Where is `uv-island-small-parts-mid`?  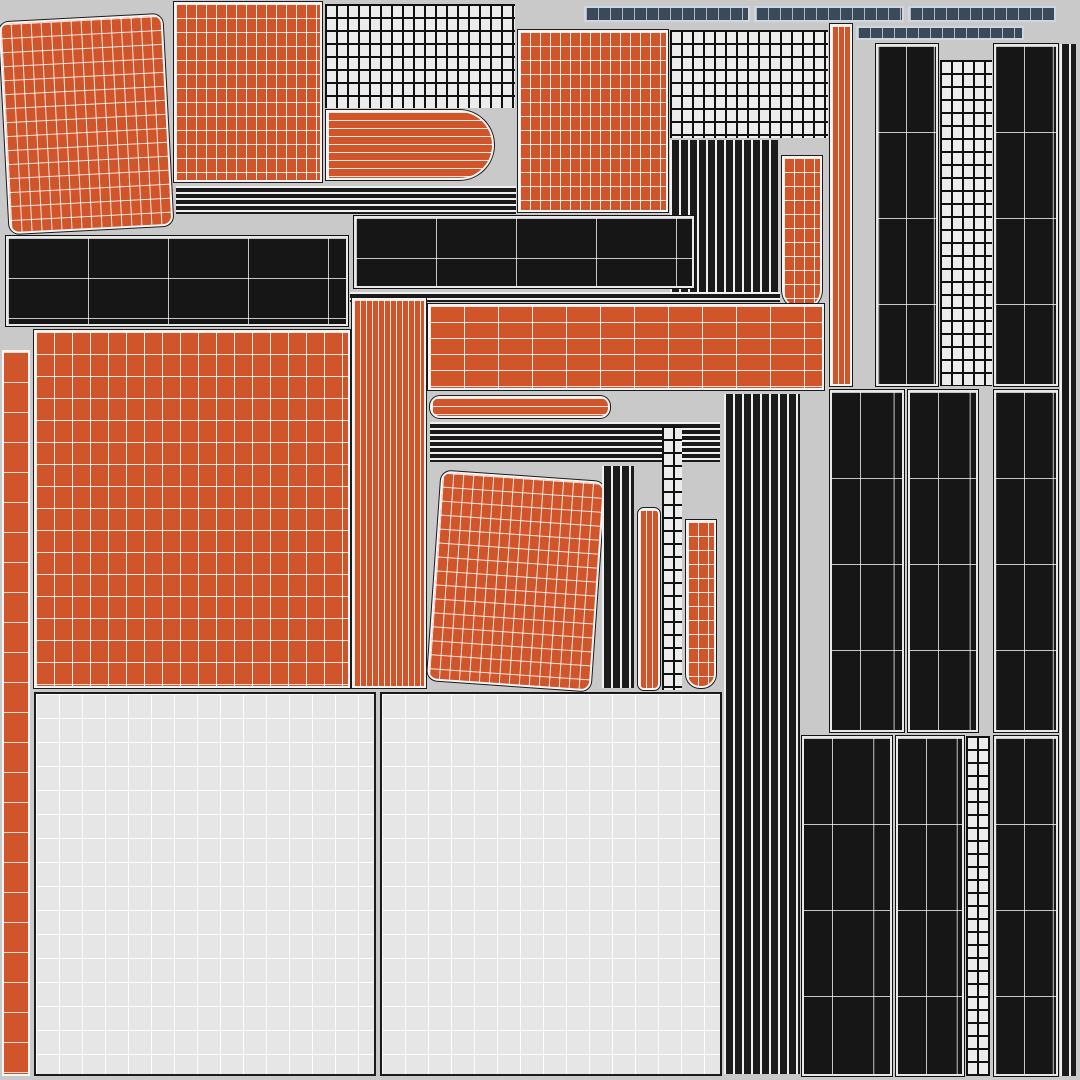
uv-island-small-parts-mid is located at coordinates (749, 84).